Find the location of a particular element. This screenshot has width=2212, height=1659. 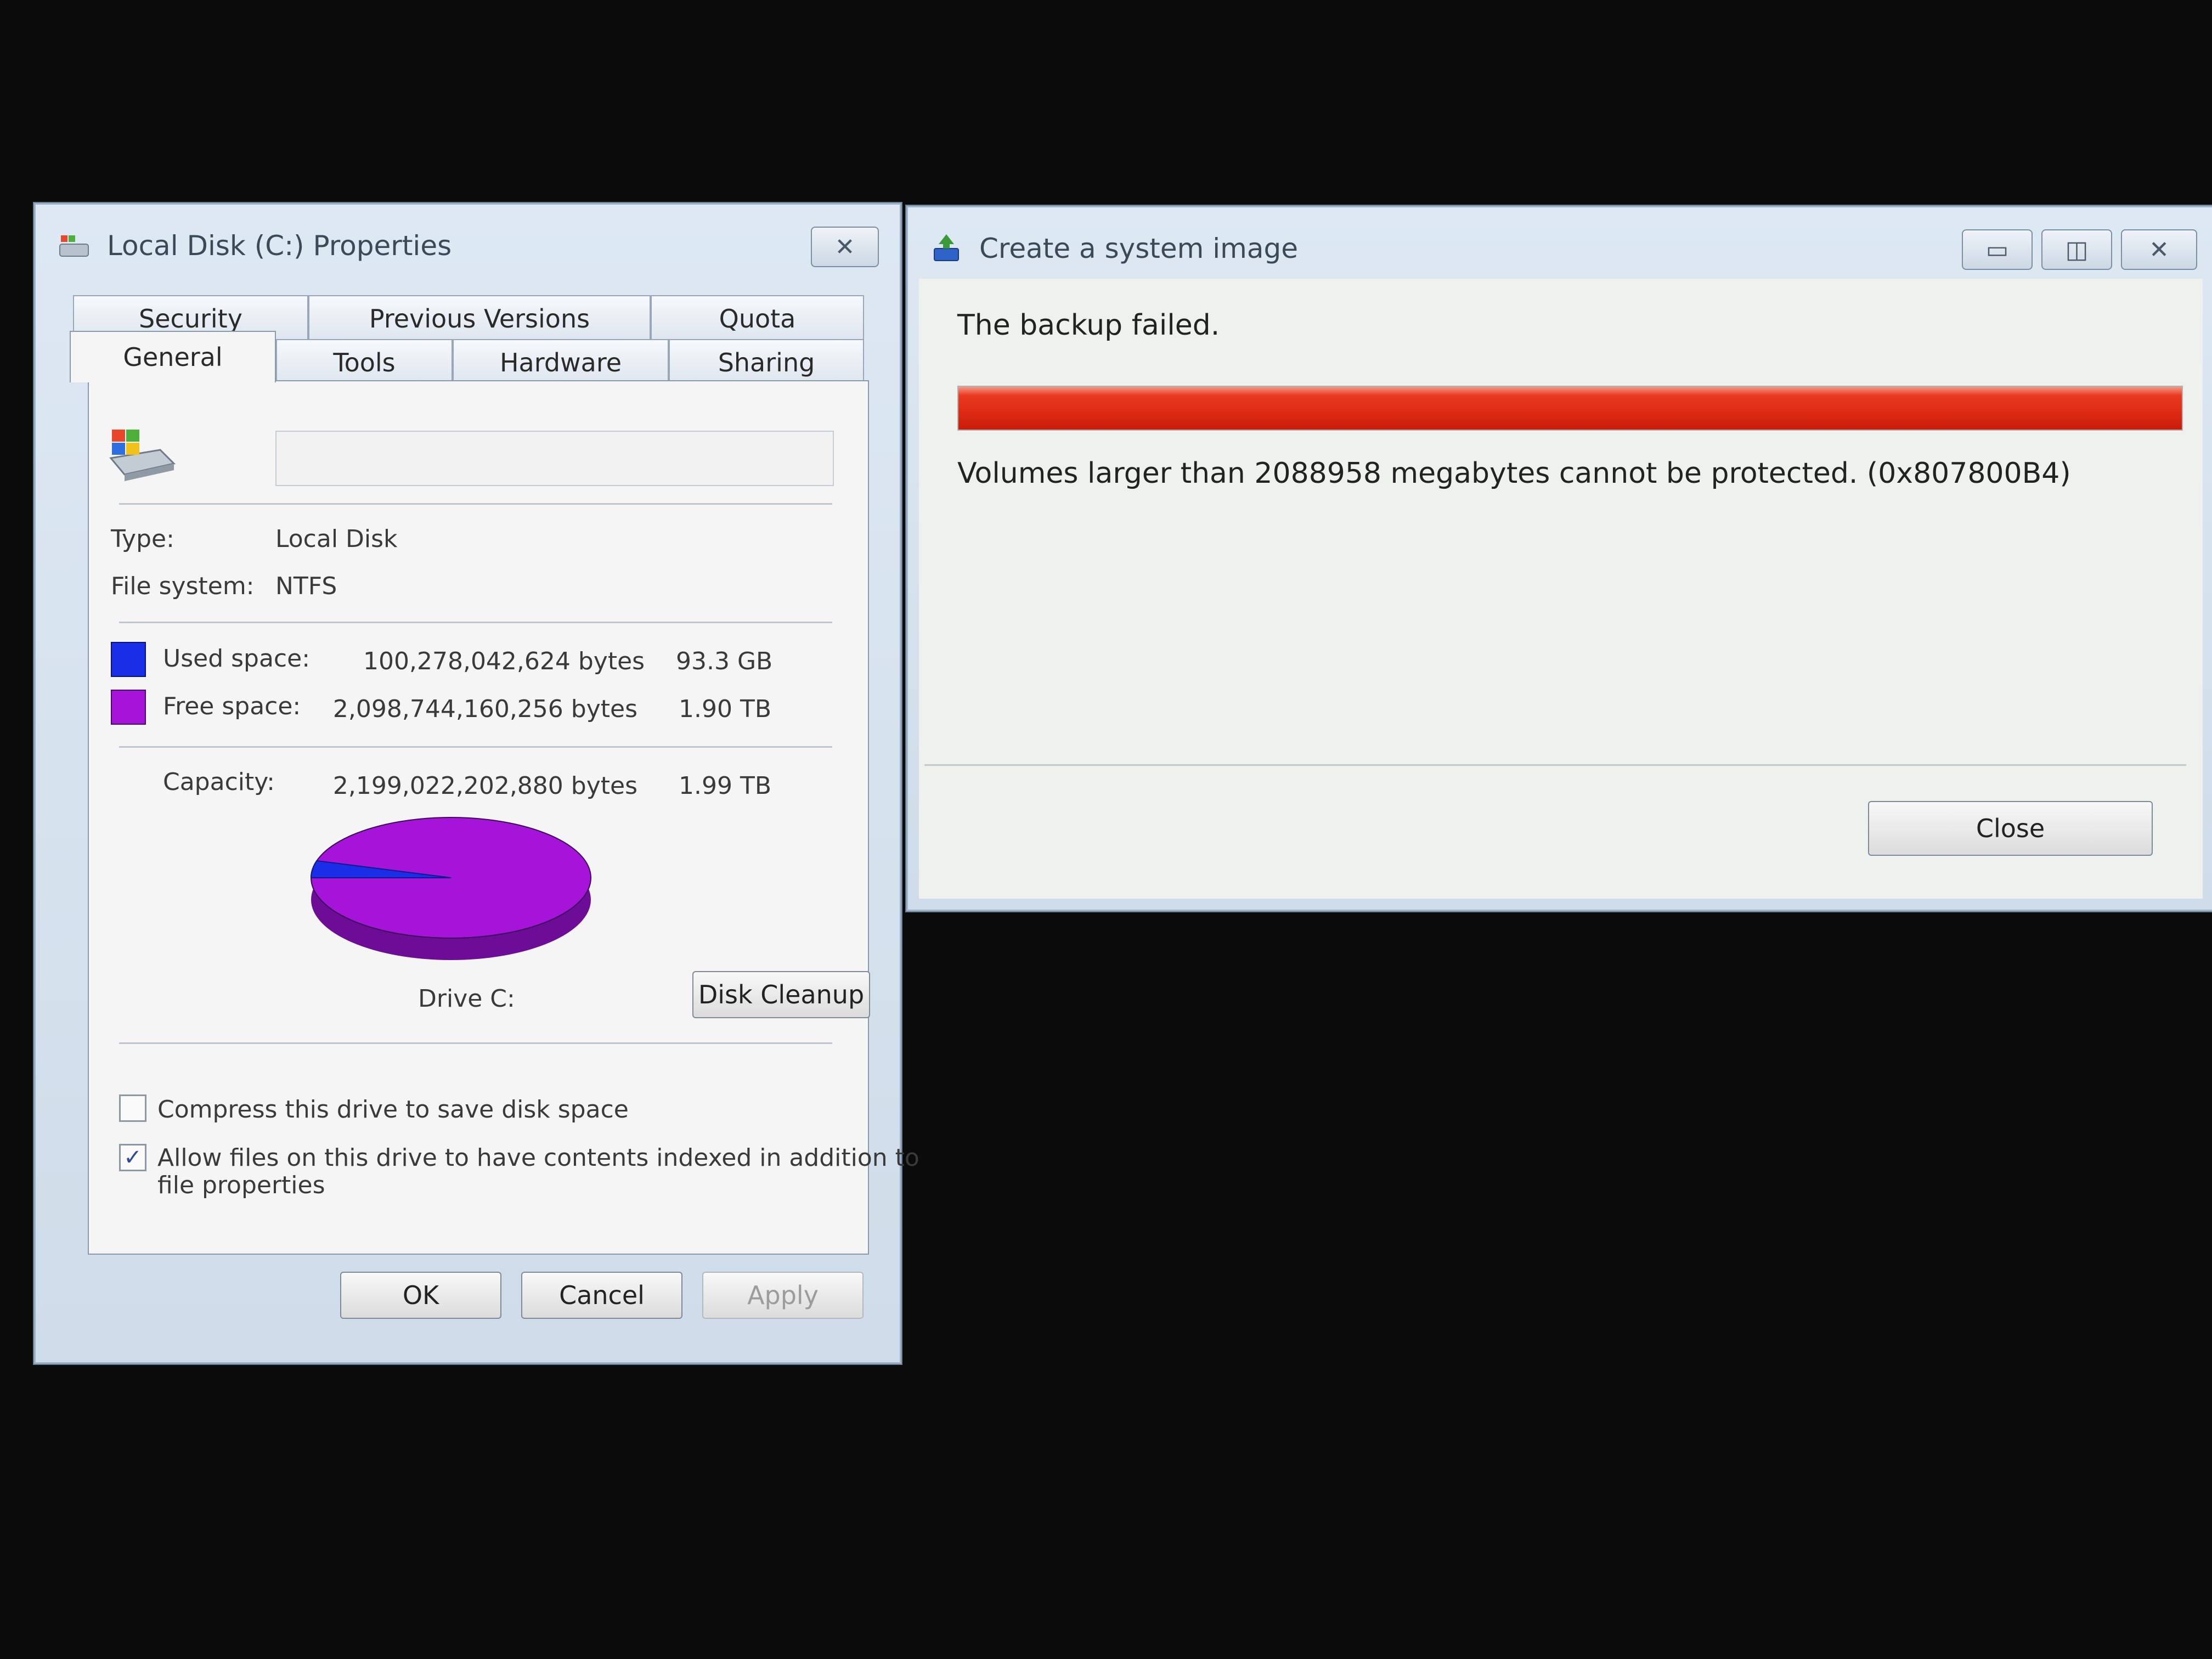

tab-label: Sharing is located at coordinates (766, 362).